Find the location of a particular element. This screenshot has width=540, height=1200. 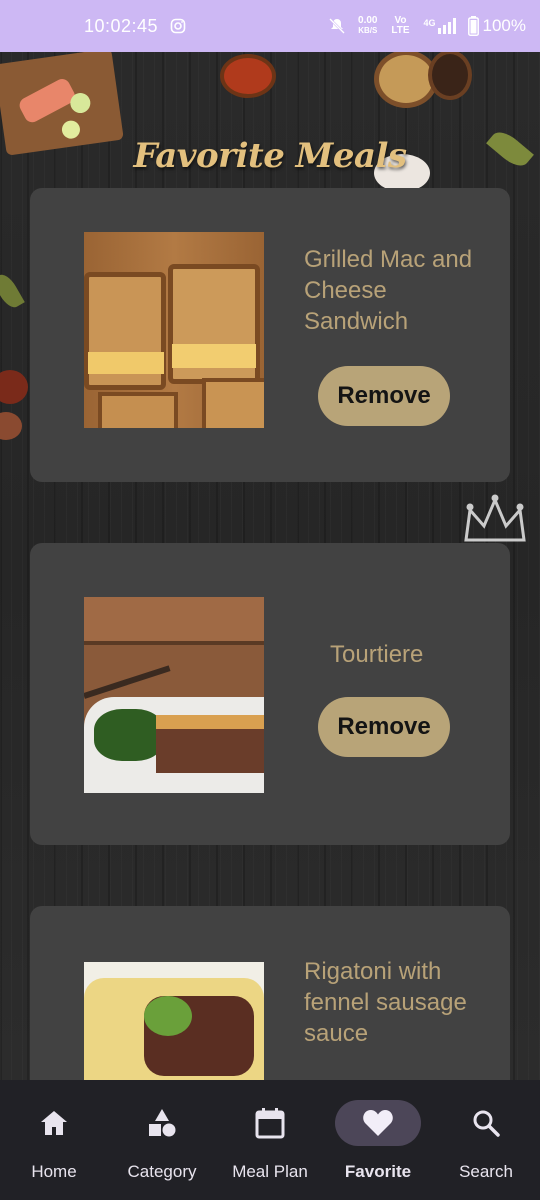

calendar-icon is located at coordinates (270, 1123).